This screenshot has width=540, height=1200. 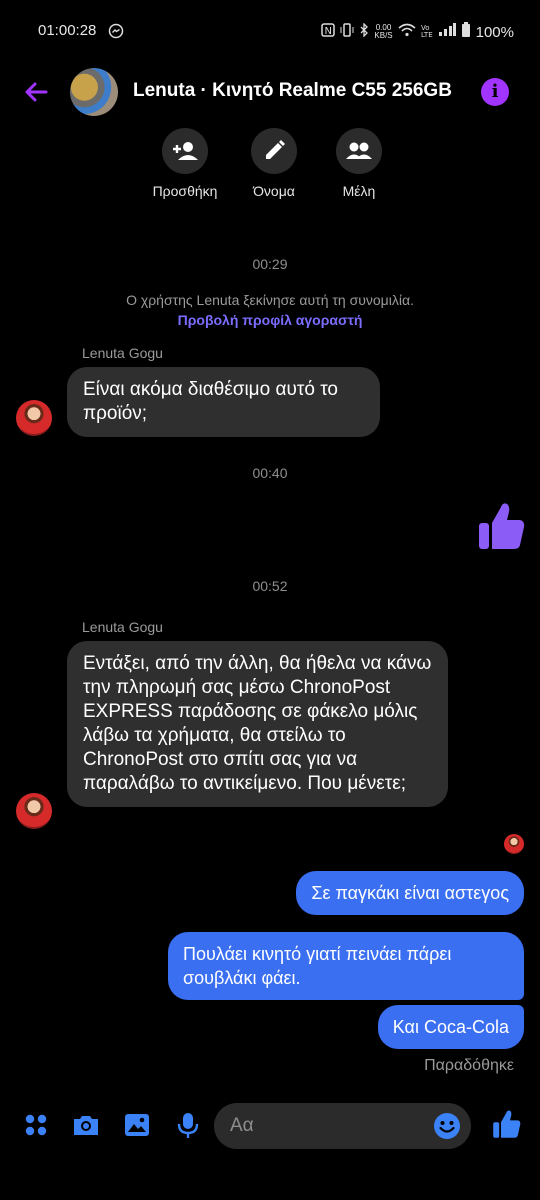 I want to click on signal-icon, so click(x=447, y=32).